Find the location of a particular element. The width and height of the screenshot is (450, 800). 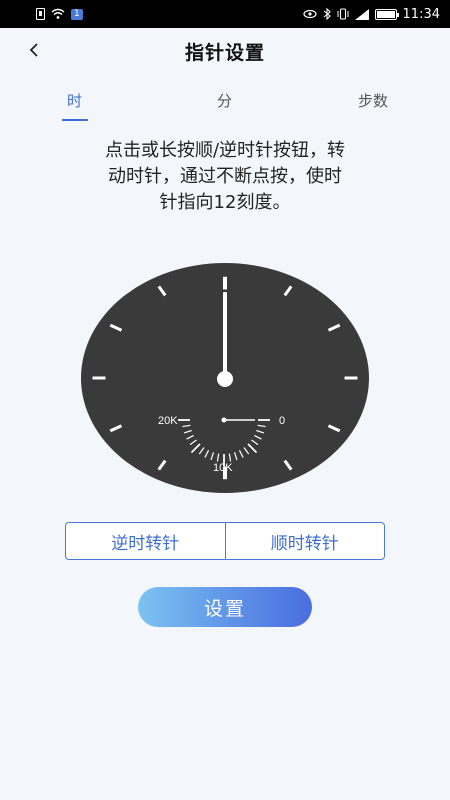

wifi-icon is located at coordinates (58, 13).